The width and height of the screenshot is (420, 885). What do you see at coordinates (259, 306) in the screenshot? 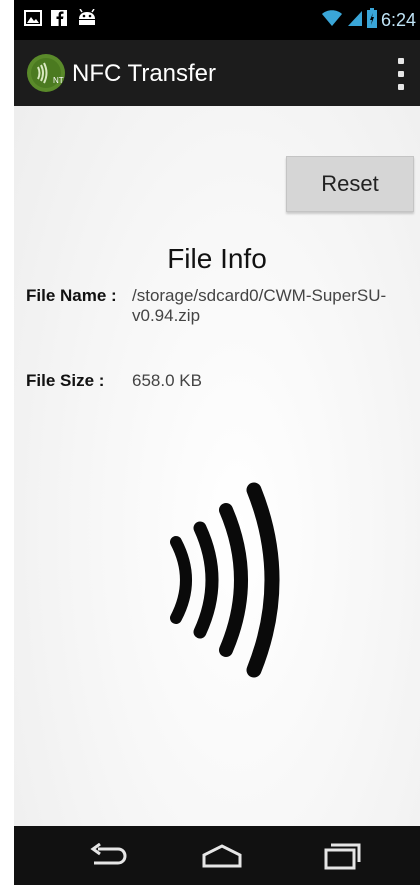
I see `file-name-value: /storage/sdcard0/CWM-SuperSU- v0.94.zip` at bounding box center [259, 306].